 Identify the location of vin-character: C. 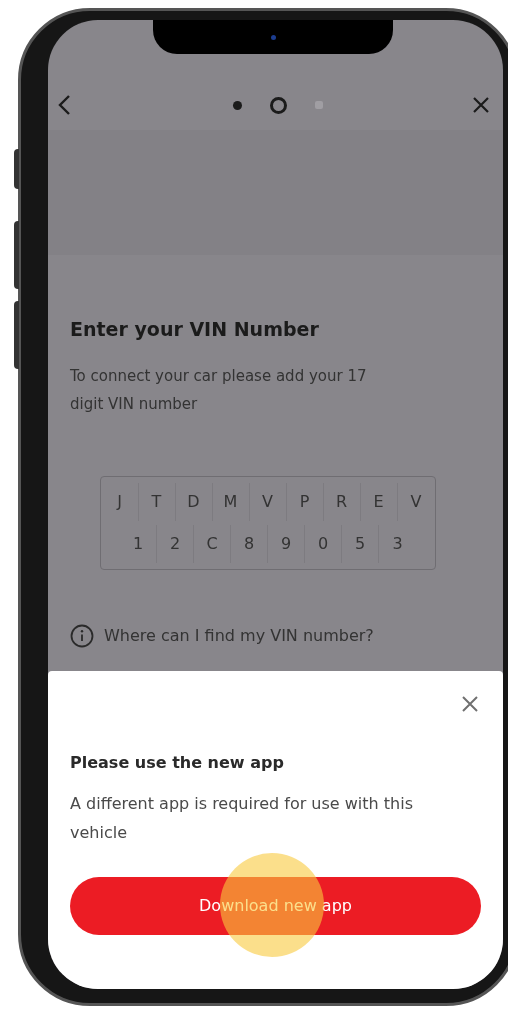
(212, 543).